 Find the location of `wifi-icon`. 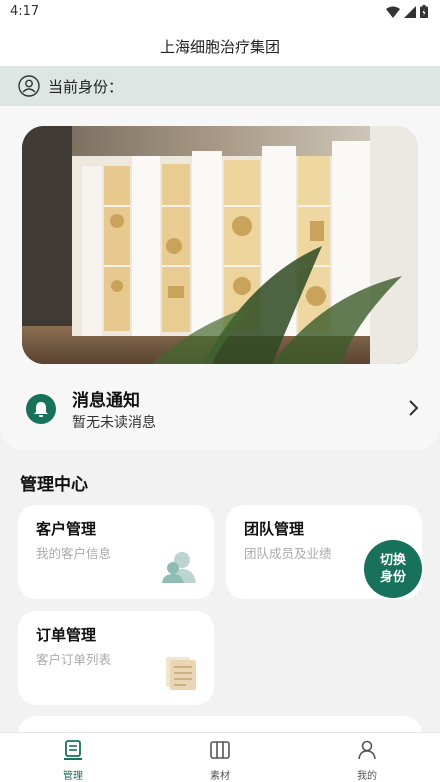

wifi-icon is located at coordinates (393, 12).